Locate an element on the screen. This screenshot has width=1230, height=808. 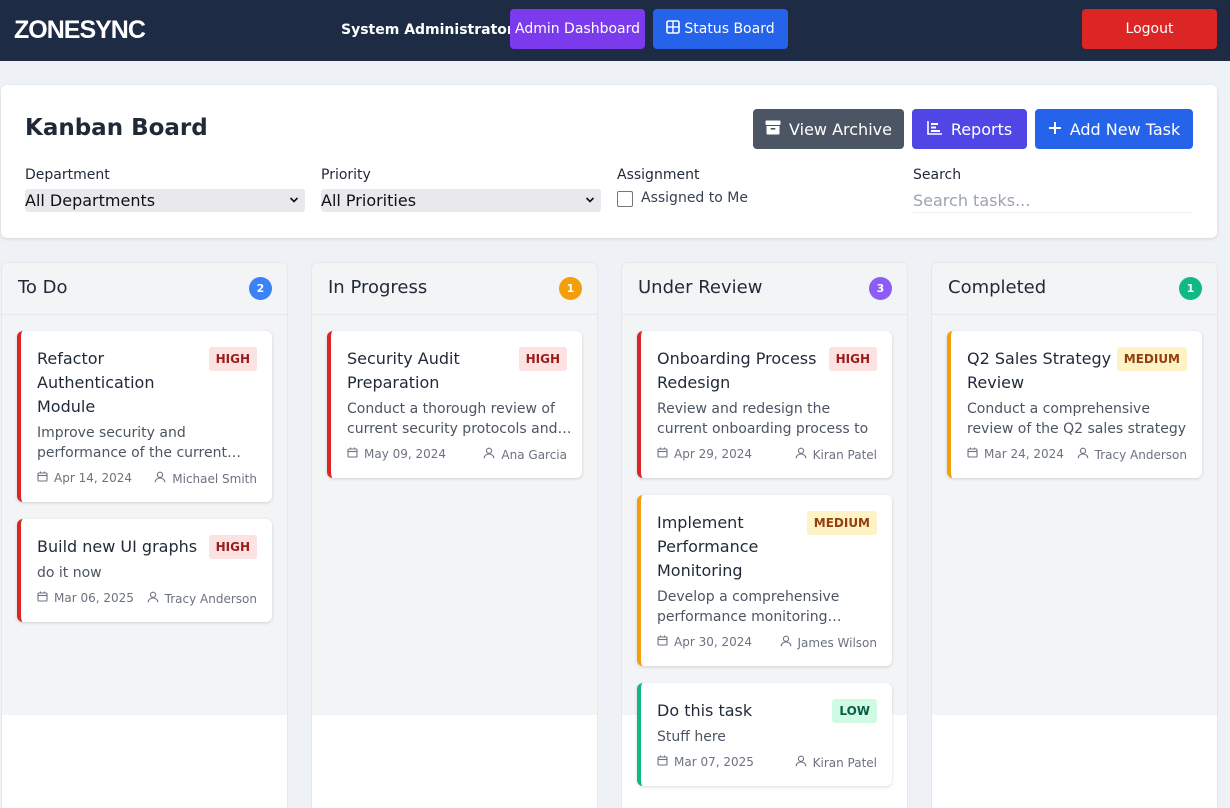
task-assignee-name: James Wilson is located at coordinates (837, 642).